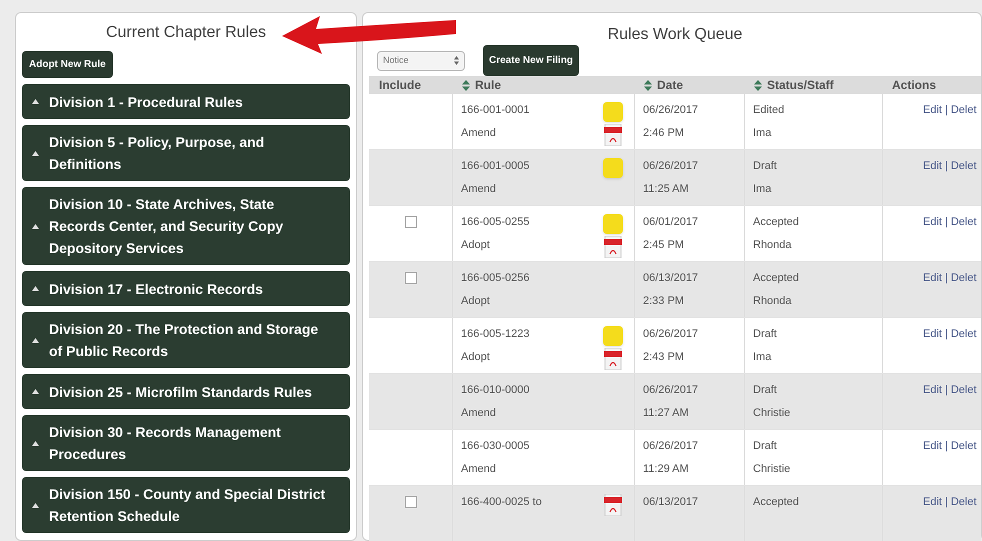 The height and width of the screenshot is (541, 982). Describe the element at coordinates (664, 301) in the screenshot. I see `time-text: 2:33 PM` at that location.